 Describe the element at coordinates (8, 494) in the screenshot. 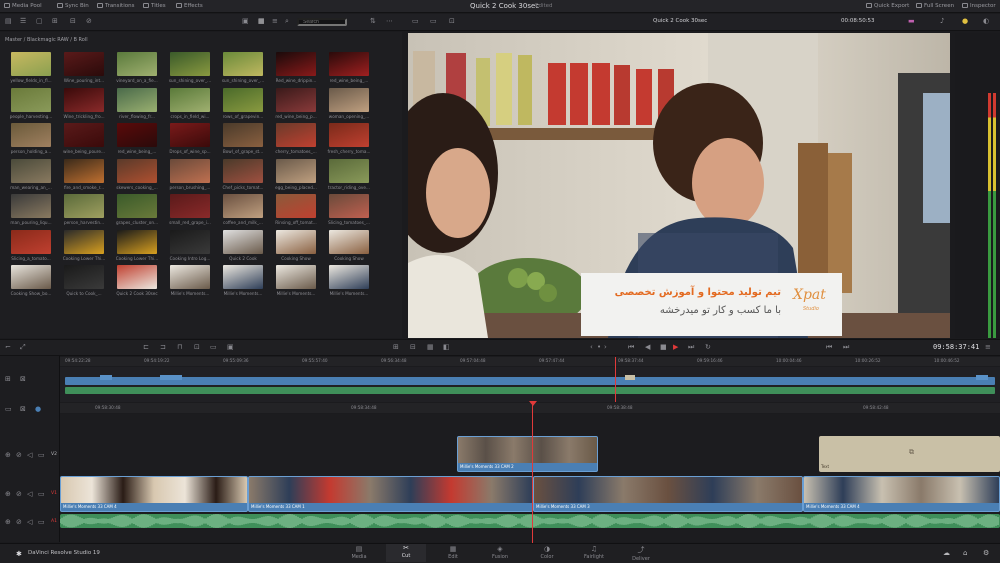

I see `v1-lock-icon: ⊕` at that location.